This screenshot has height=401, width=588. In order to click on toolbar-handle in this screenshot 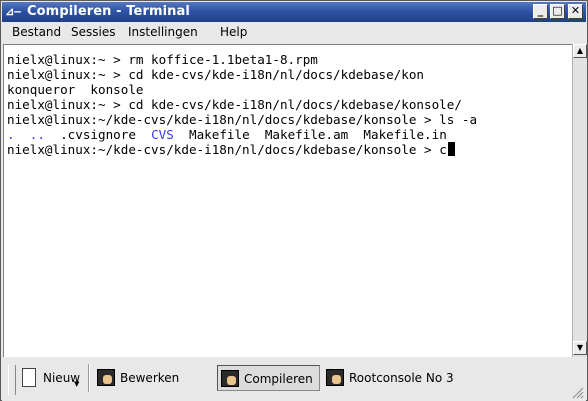, I will do `click(12, 380)`.